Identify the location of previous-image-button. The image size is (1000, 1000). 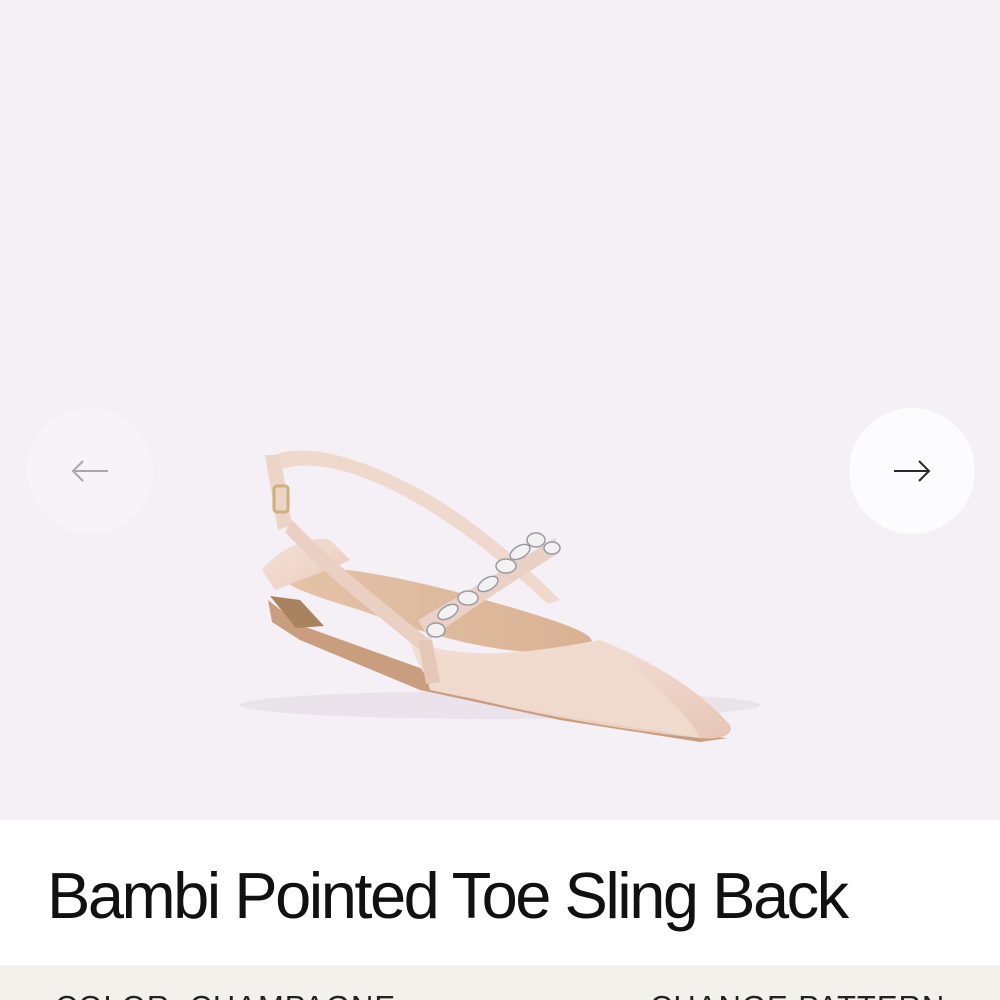
(90, 471).